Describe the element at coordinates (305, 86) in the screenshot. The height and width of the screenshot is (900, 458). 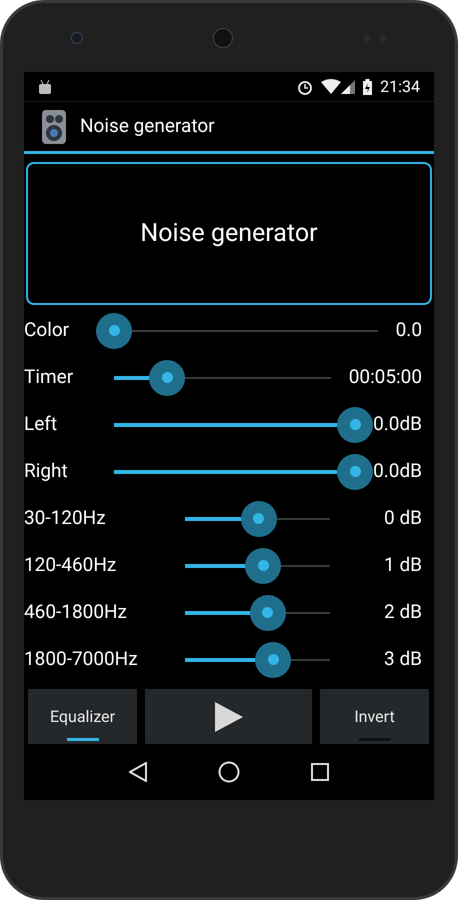
I see `alarm-icon` at that location.